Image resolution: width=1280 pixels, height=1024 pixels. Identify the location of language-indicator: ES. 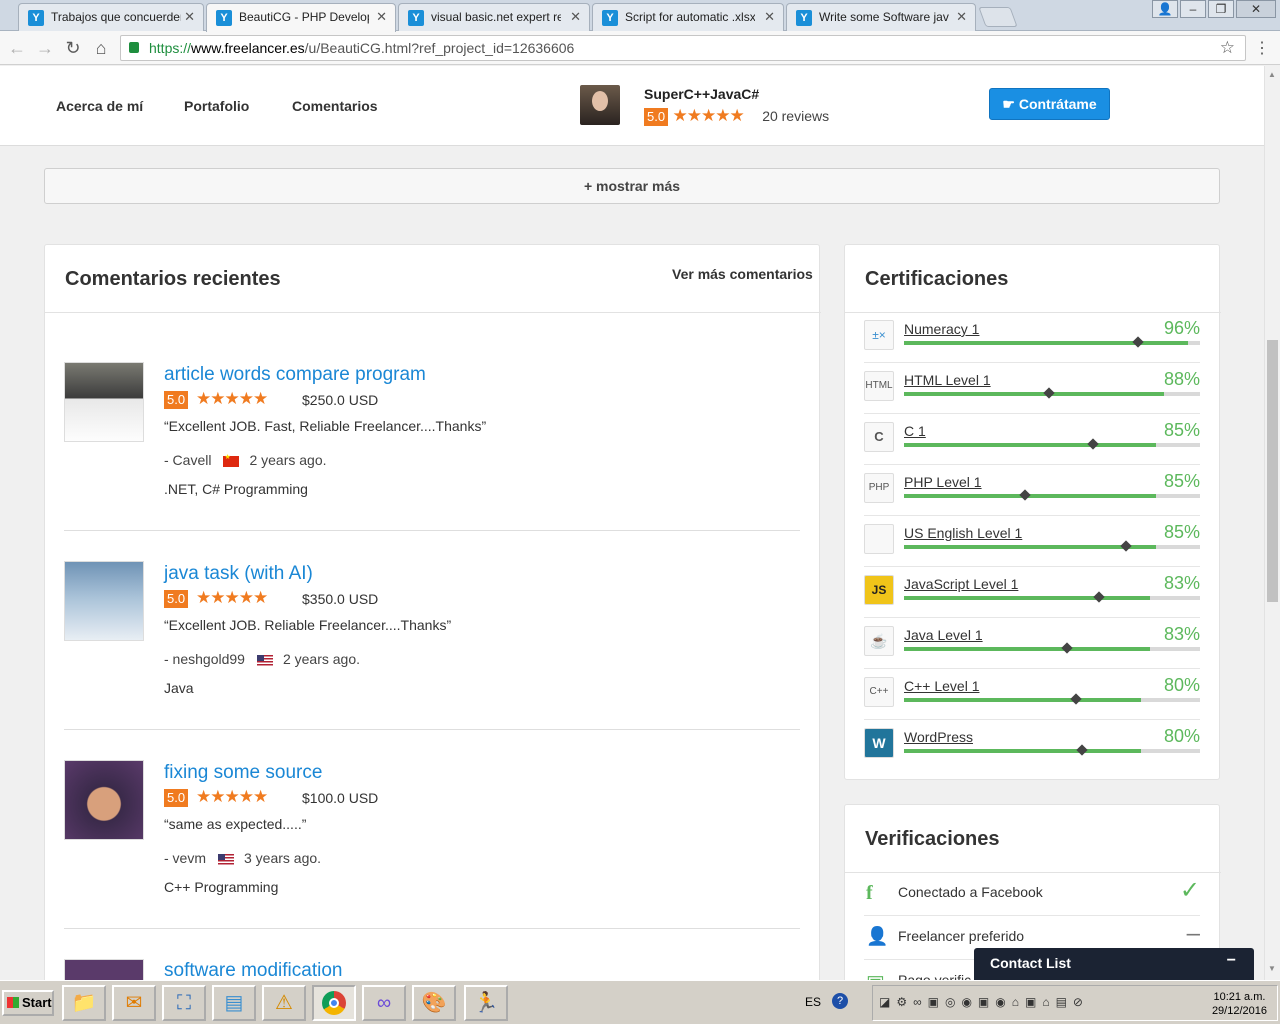
(813, 1002).